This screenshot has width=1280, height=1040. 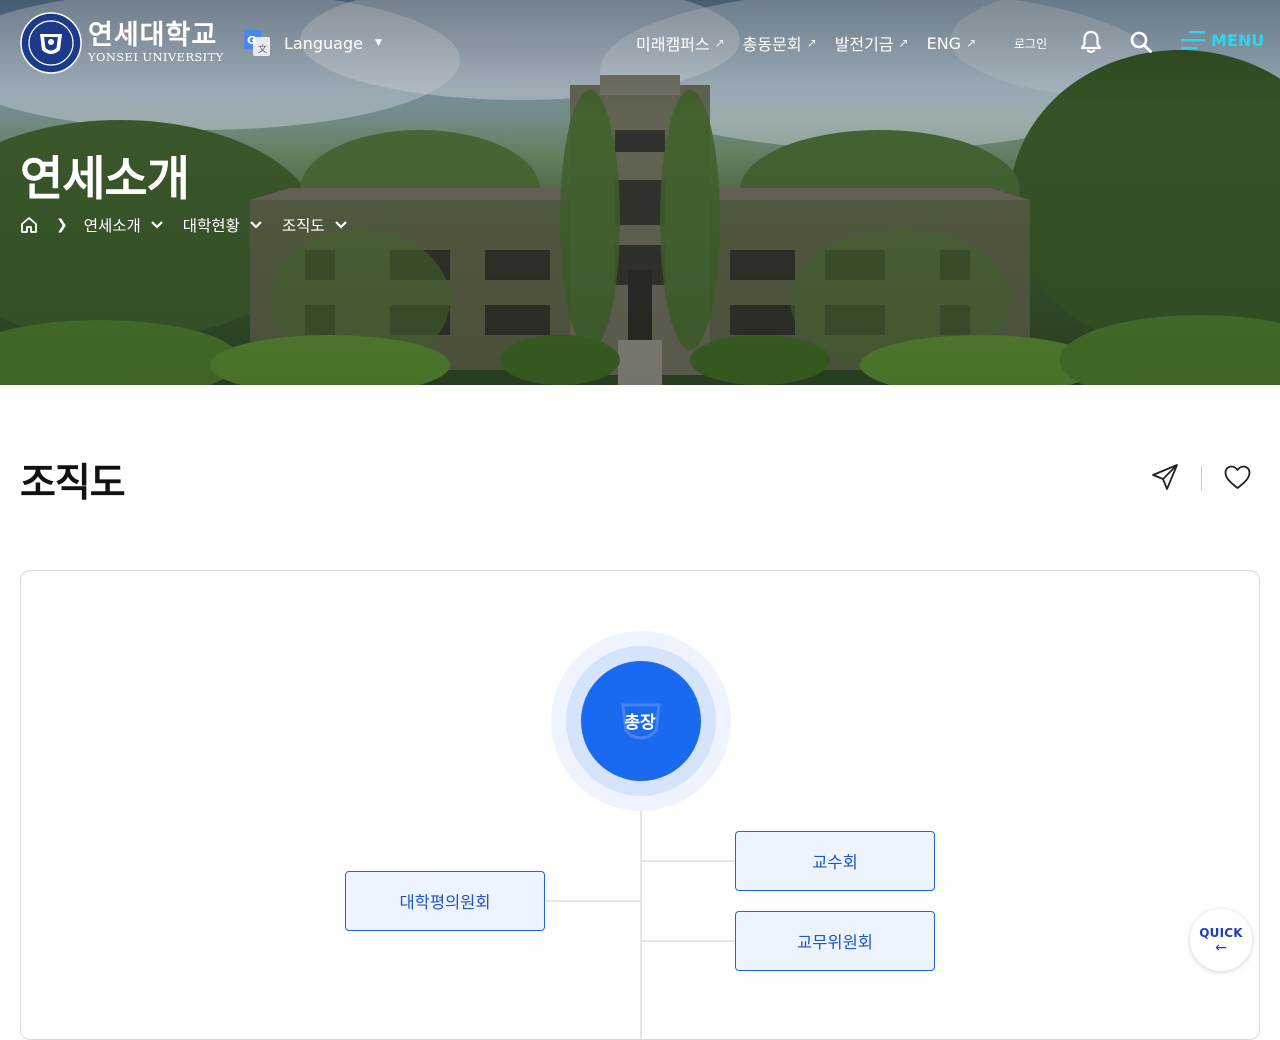 What do you see at coordinates (1091, 42) in the screenshot?
I see `bell-icon` at bounding box center [1091, 42].